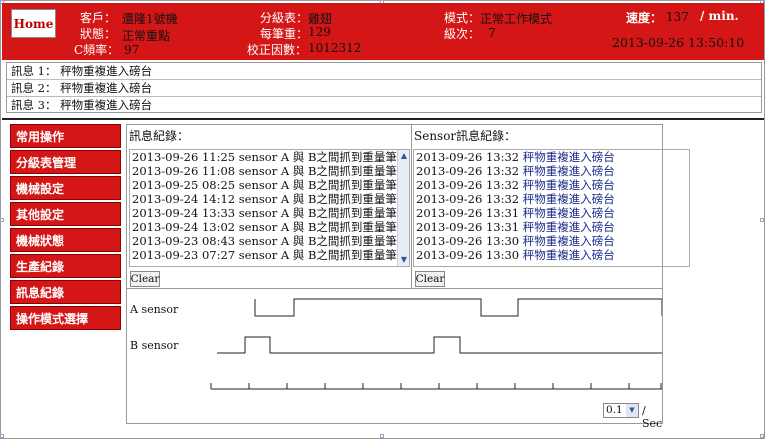  Describe the element at coordinates (516, 19) in the screenshot. I see `mode-value: 正常工作模式` at that location.